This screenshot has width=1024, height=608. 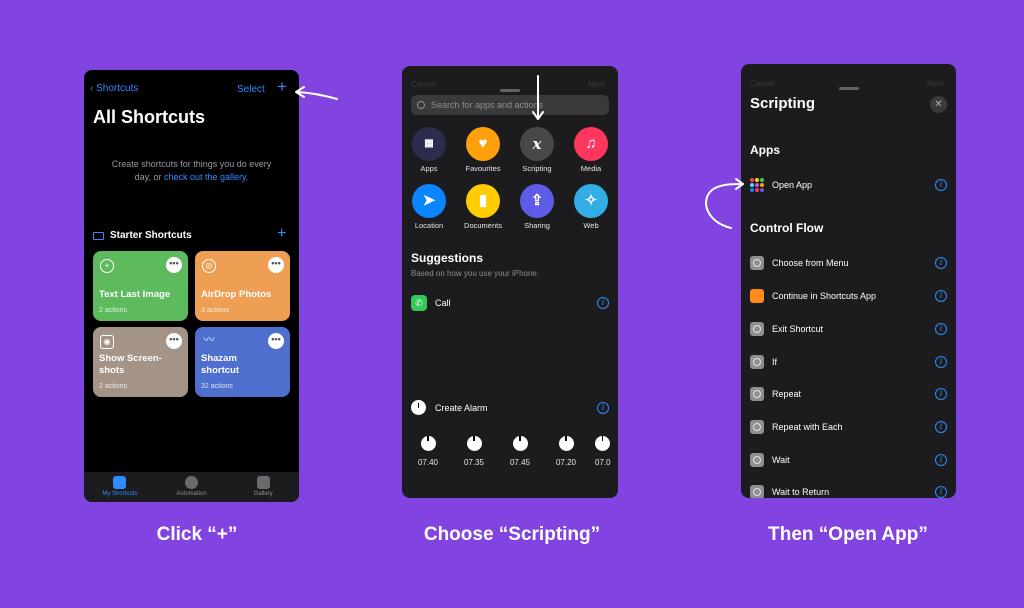 I want to click on annotation-arrows, so click(x=519, y=152).